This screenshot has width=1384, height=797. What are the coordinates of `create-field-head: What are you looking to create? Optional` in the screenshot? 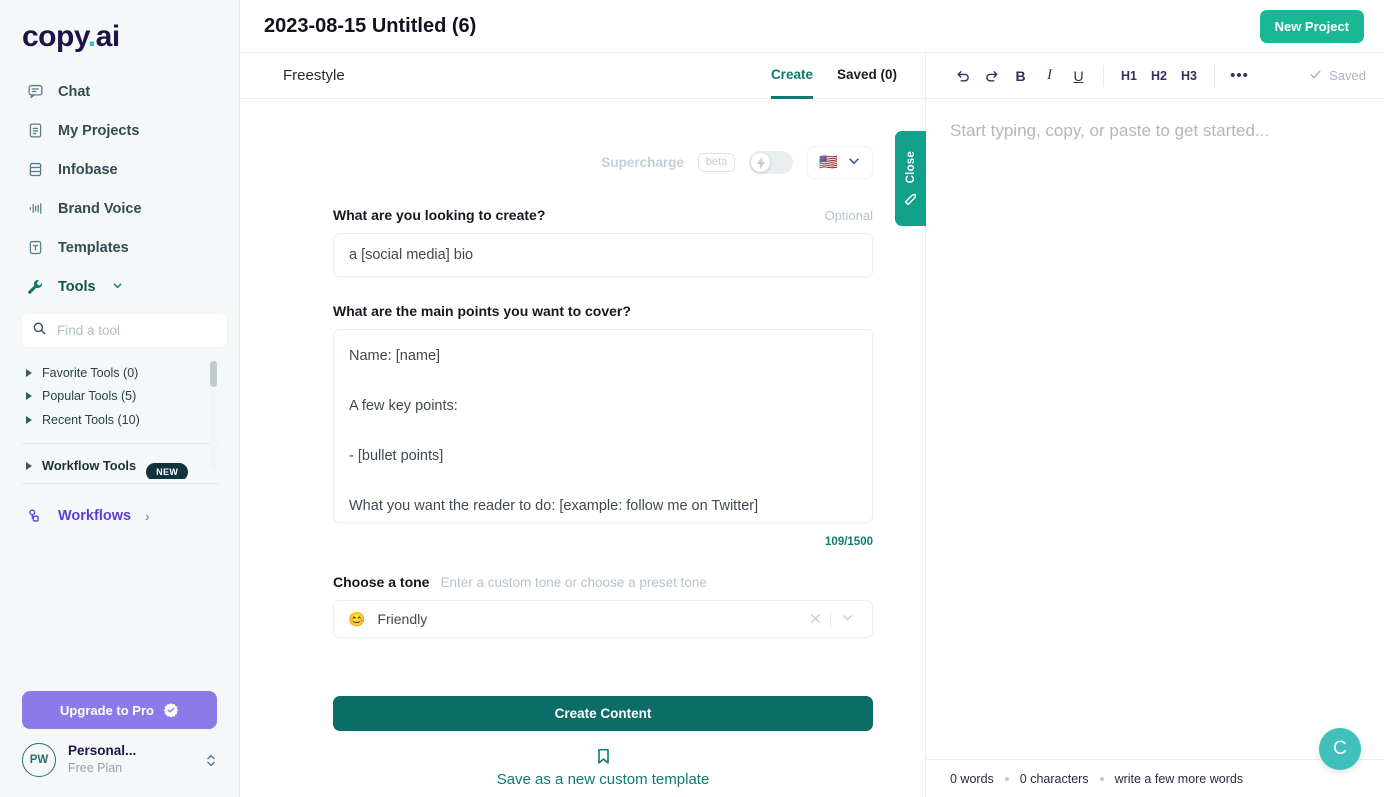 It's located at (603, 215).